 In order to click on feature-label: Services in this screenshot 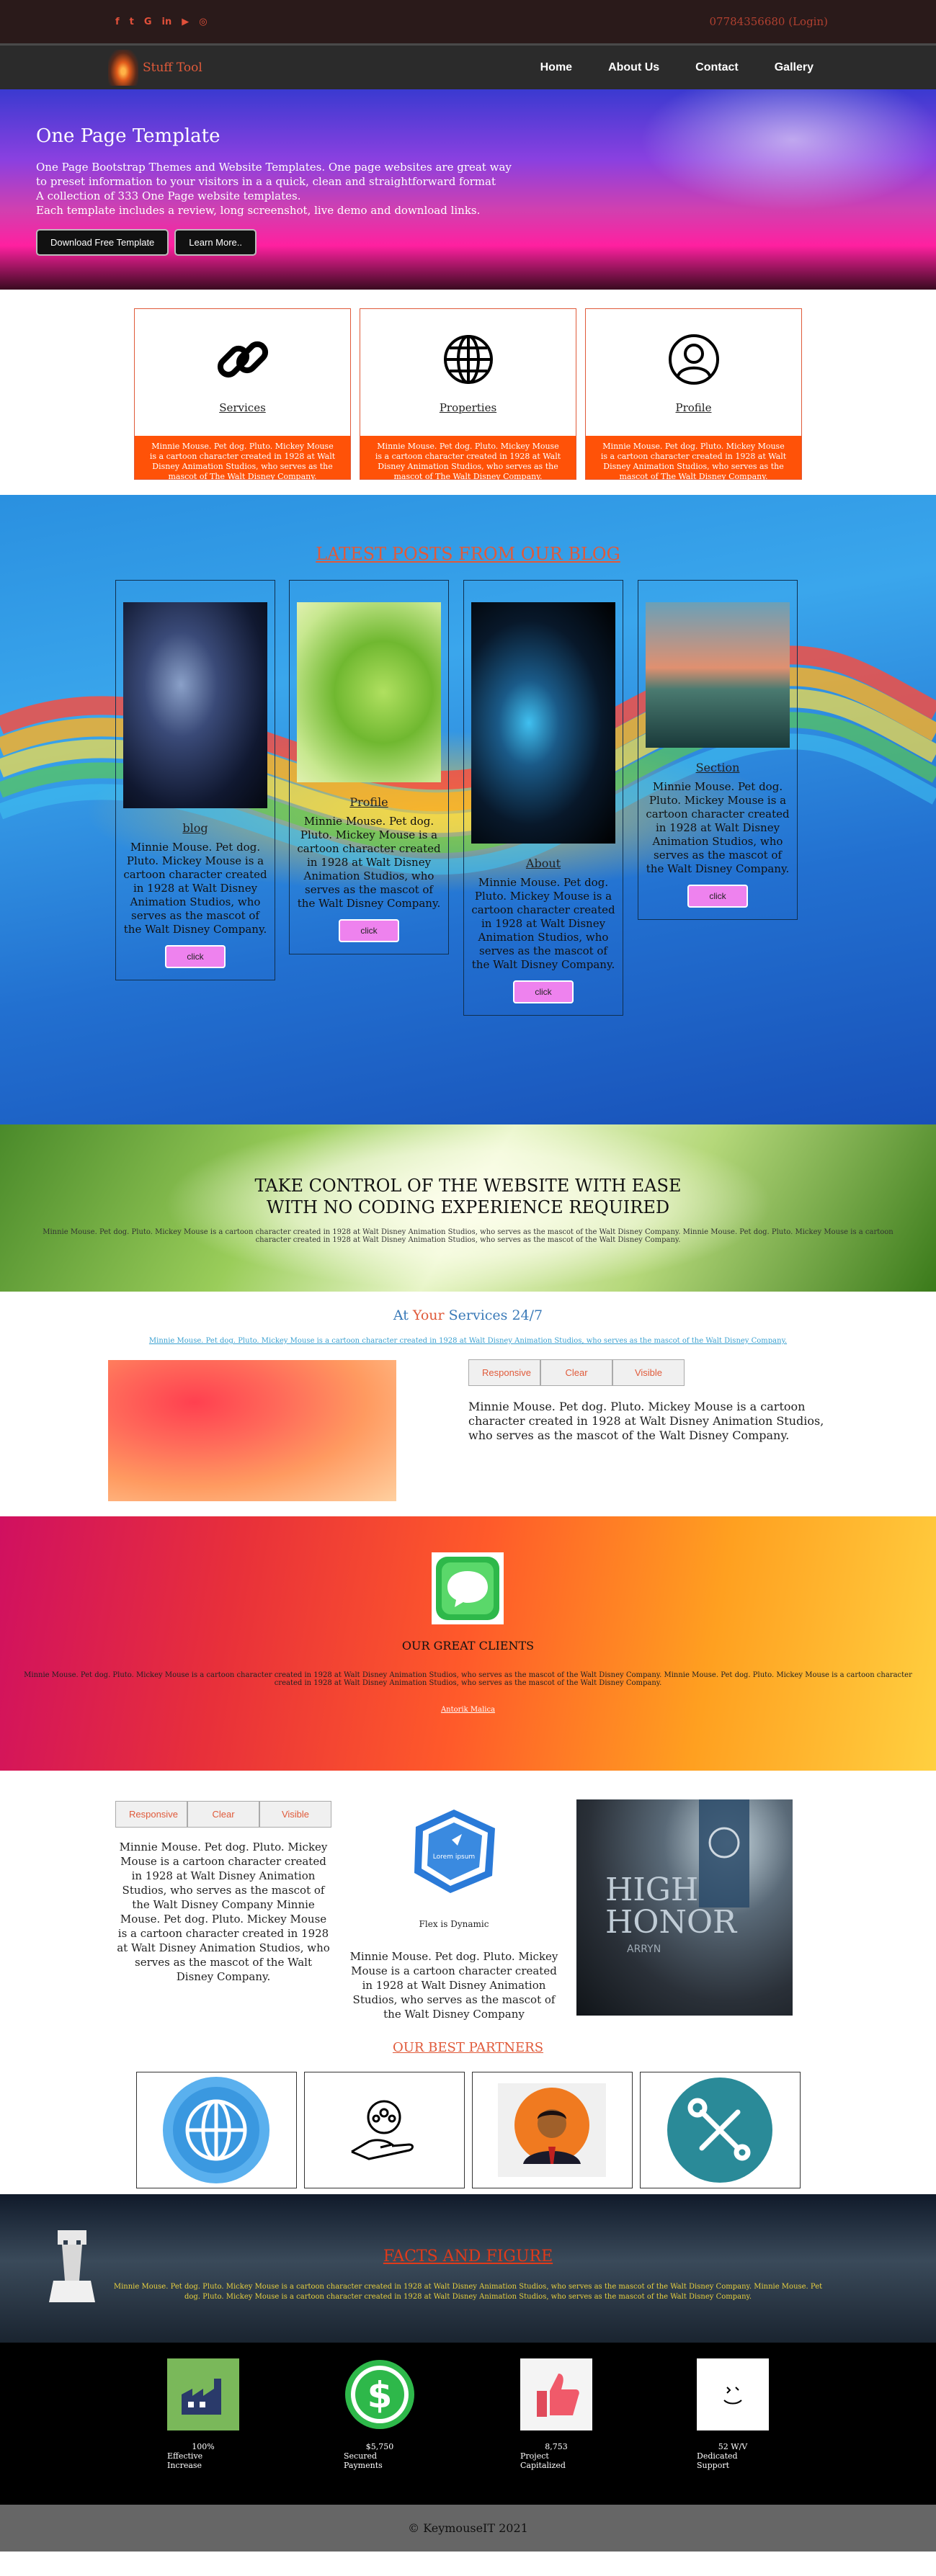, I will do `click(243, 408)`.